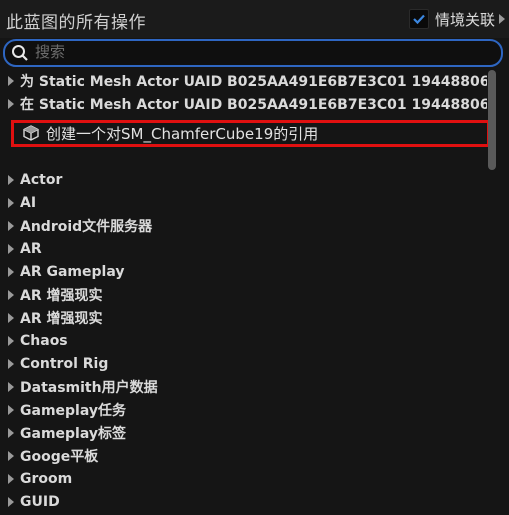 This screenshot has width=509, height=515. I want to click on scrollbar-thumb, so click(492, 120).